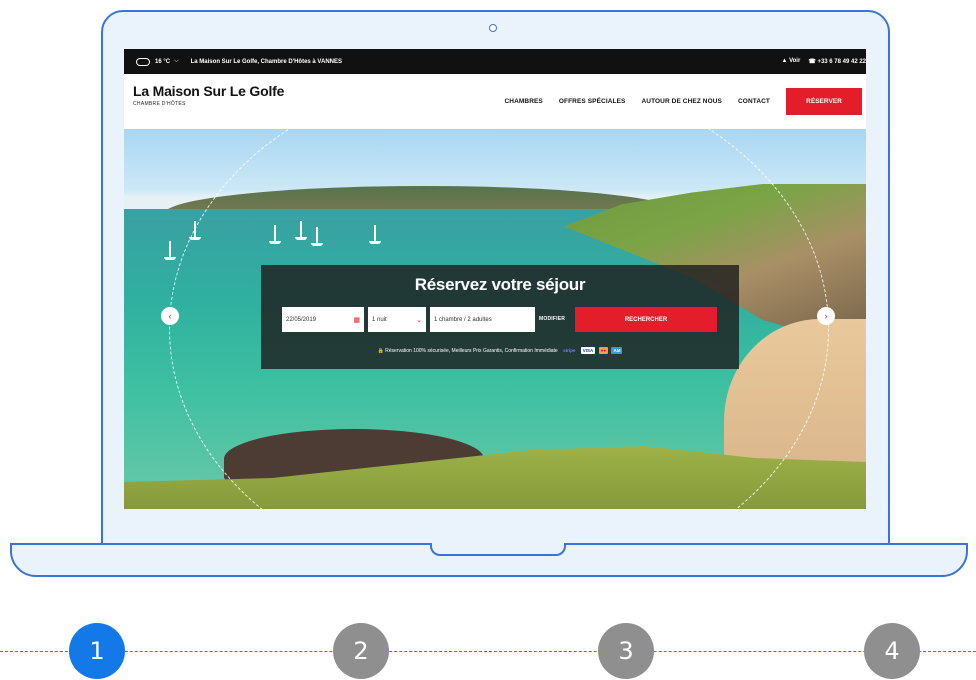  Describe the element at coordinates (790, 61) in the screenshot. I see `map-link: ▲ Voir` at that location.